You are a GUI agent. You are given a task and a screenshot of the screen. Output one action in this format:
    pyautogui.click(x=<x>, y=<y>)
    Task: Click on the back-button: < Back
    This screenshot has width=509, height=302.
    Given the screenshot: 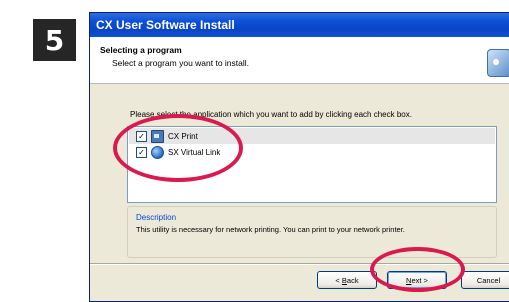 What is the action you would take?
    pyautogui.click(x=347, y=280)
    